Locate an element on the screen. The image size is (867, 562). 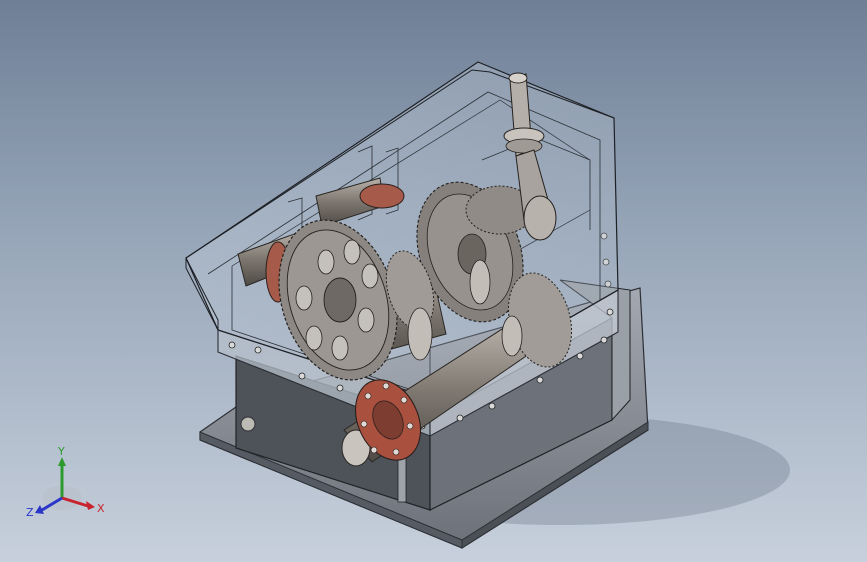
bevel-pinion is located at coordinates (540, 218).